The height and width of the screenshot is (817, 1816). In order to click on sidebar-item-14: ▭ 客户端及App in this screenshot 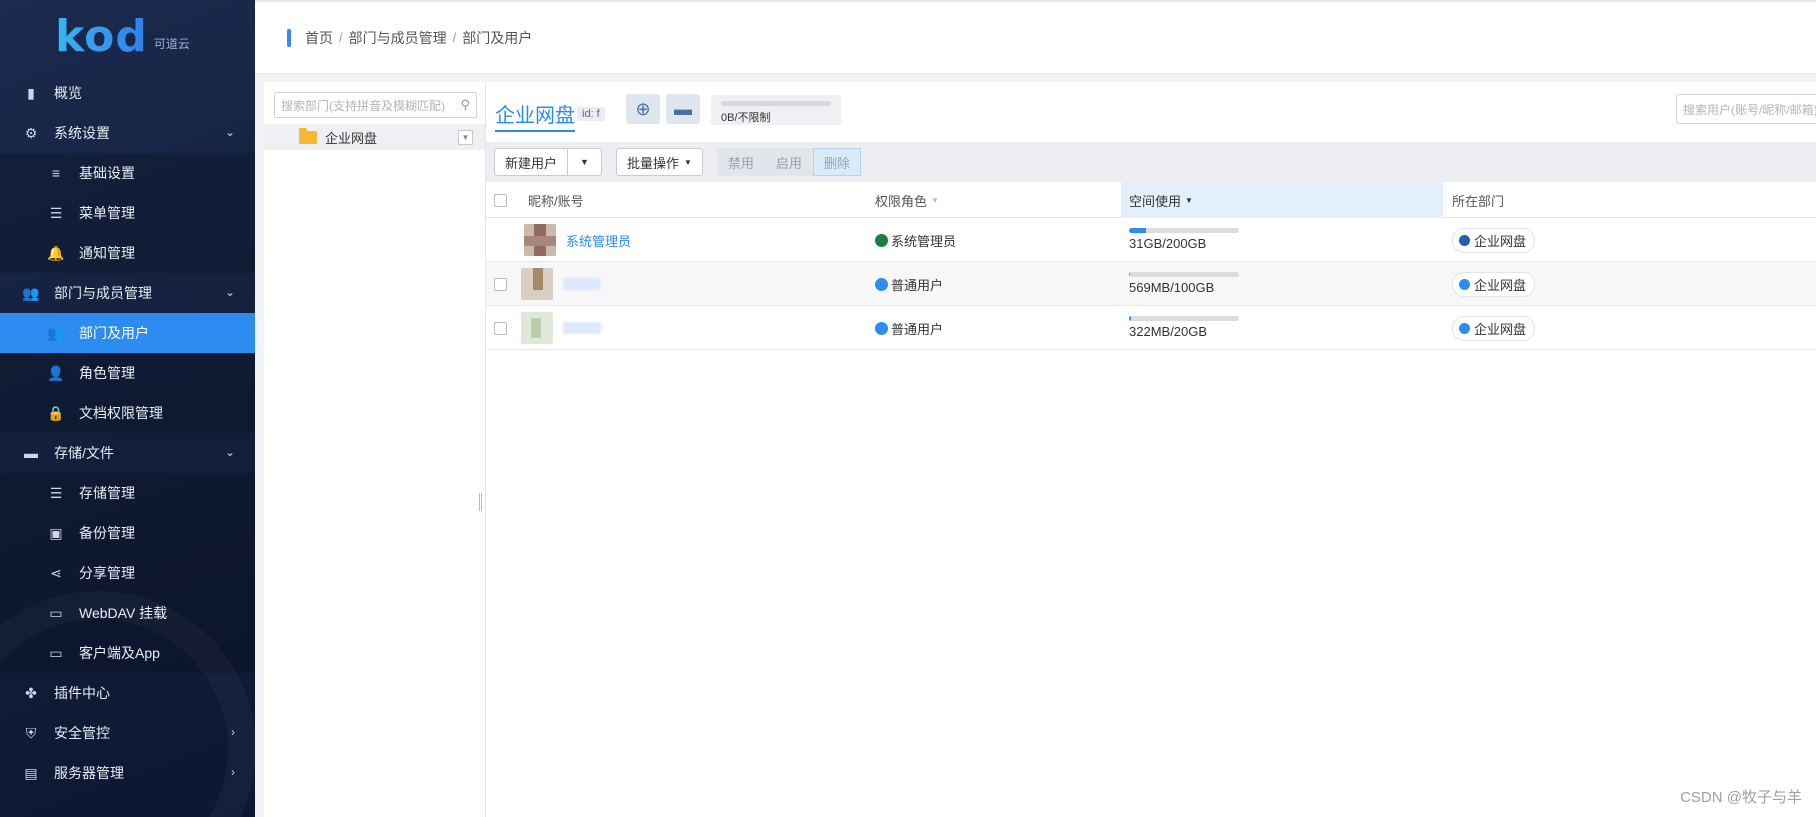, I will do `click(127, 653)`.